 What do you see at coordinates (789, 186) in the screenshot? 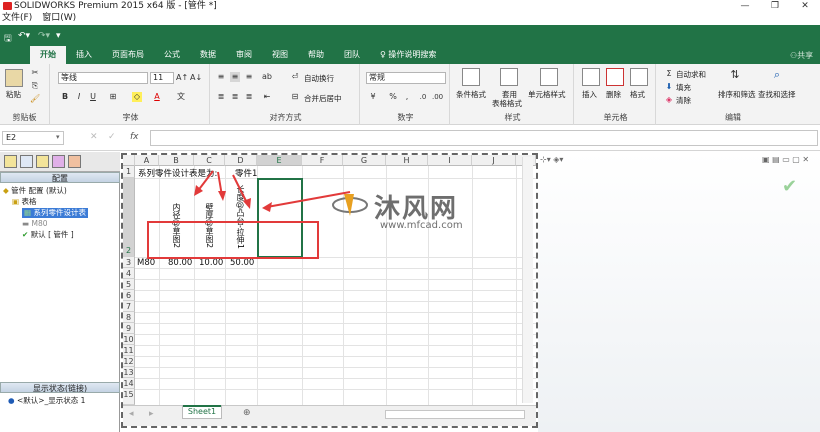
I see `confirm-corner-icon: ✔` at bounding box center [789, 186].